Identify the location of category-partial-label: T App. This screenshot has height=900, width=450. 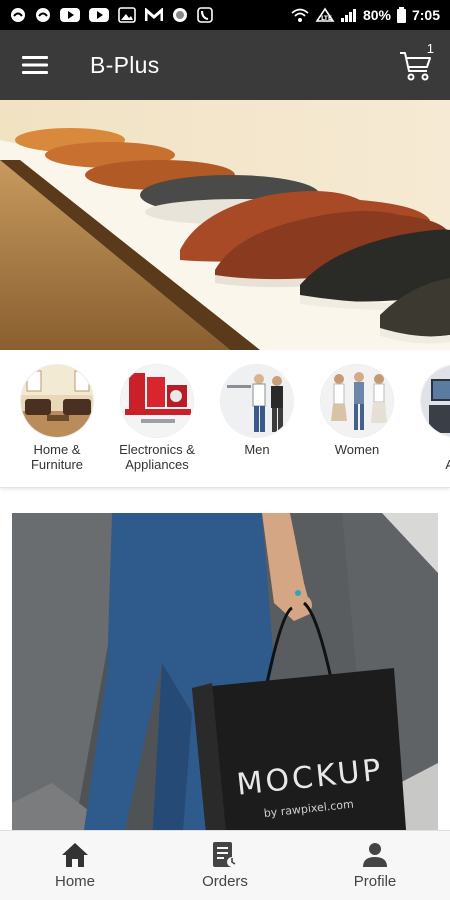
(428, 457).